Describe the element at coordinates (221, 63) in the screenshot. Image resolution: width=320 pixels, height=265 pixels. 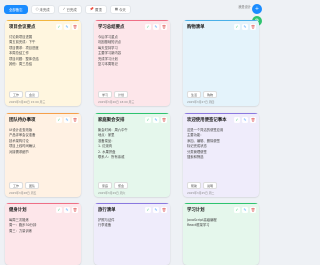
I see `note-card: 购物清单 ✓ ✎ 🗑 生活 购物 2025年3月27日 周四` at that location.